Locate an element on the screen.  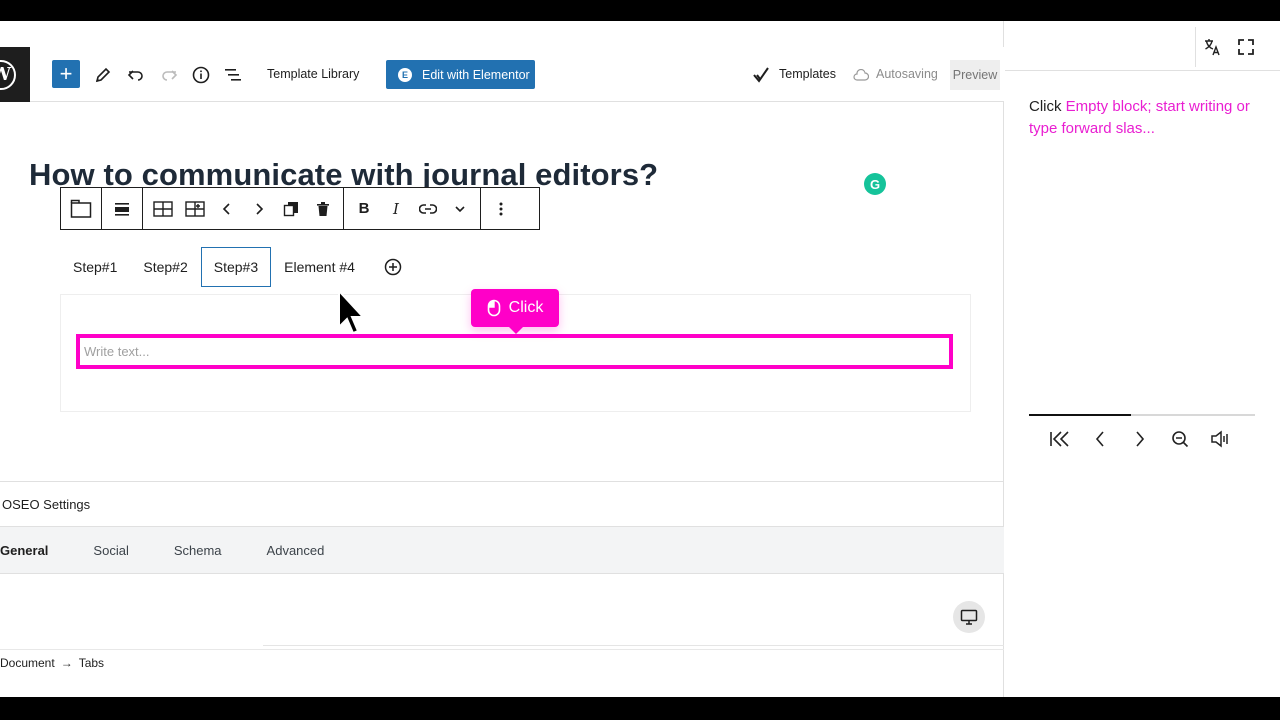
tabs-block-icon is located at coordinates (81, 209).